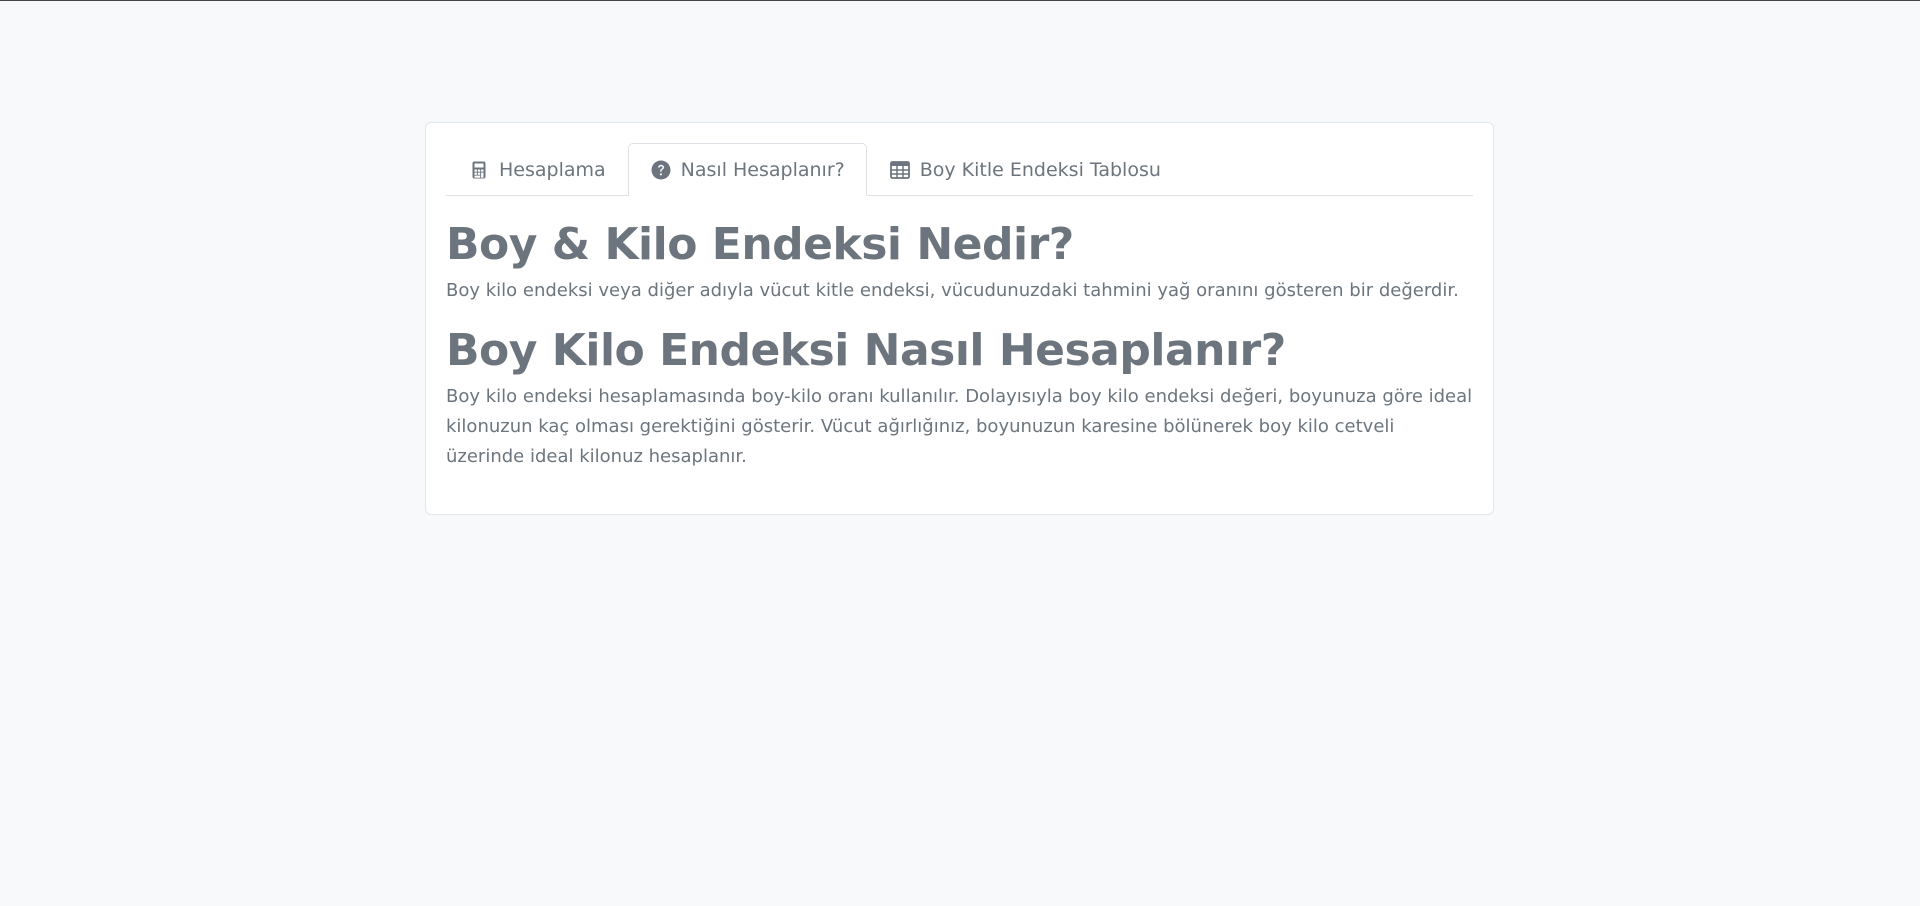 The height and width of the screenshot is (906, 1920). I want to click on tab-boy-kitle-endeksi-tablosu-label: Boy Kitle Endeksi Tablosu, so click(1040, 169).